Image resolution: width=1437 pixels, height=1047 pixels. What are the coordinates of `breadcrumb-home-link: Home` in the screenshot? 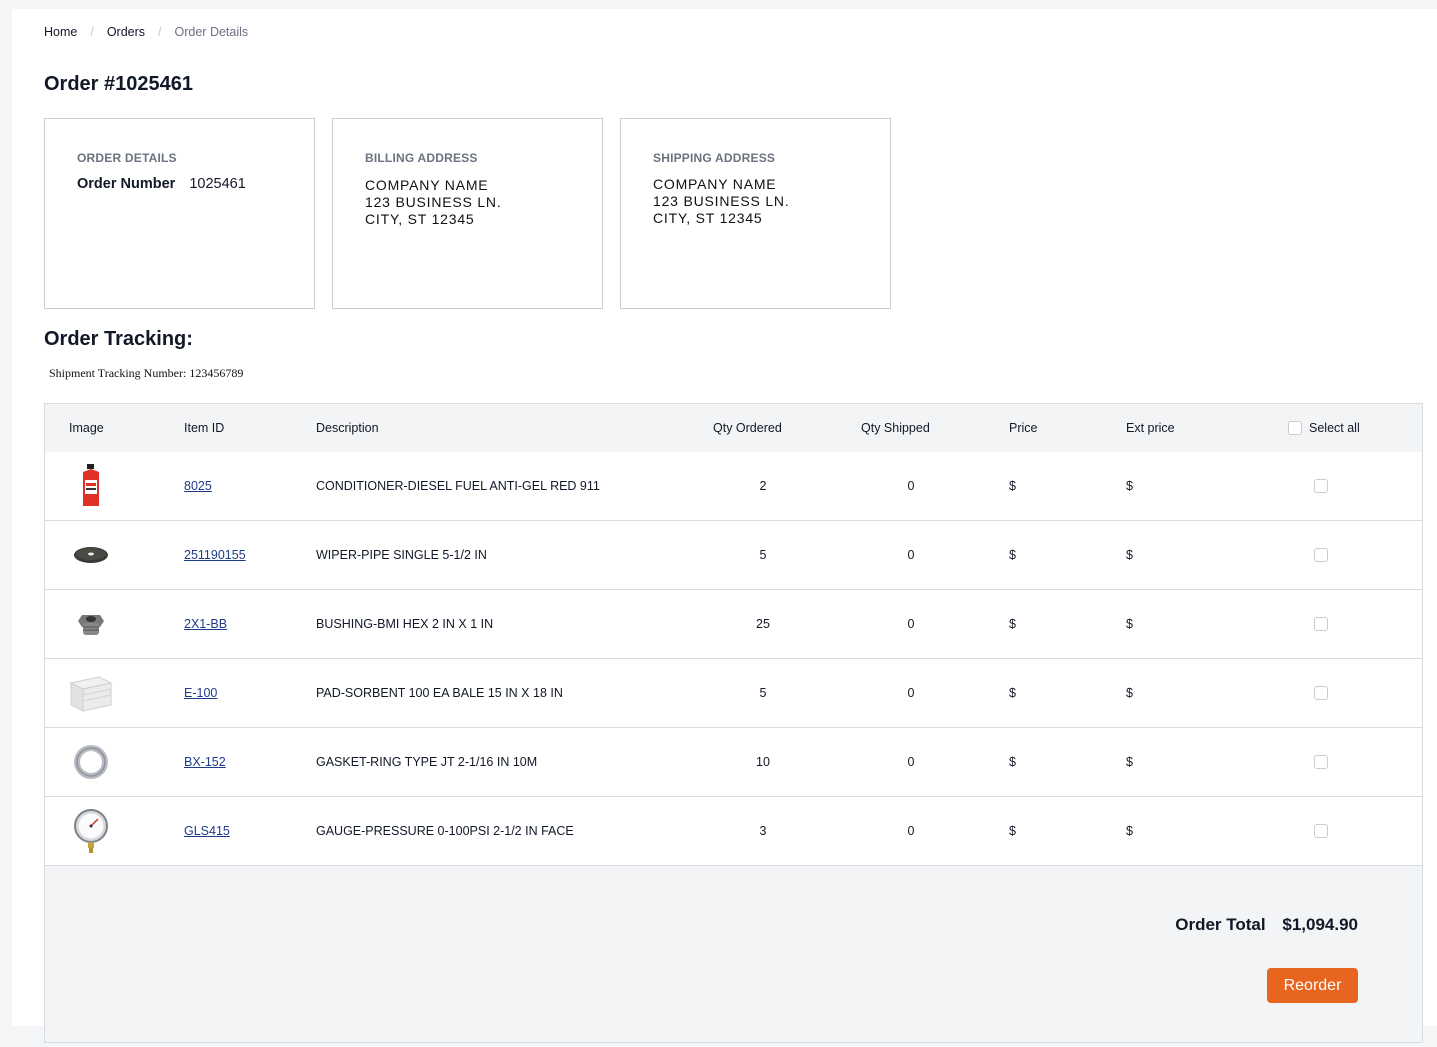 It's located at (60, 32).